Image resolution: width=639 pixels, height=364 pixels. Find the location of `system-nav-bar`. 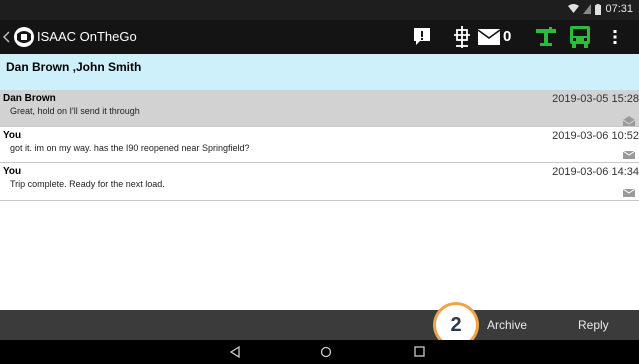

system-nav-bar is located at coordinates (319, 352).